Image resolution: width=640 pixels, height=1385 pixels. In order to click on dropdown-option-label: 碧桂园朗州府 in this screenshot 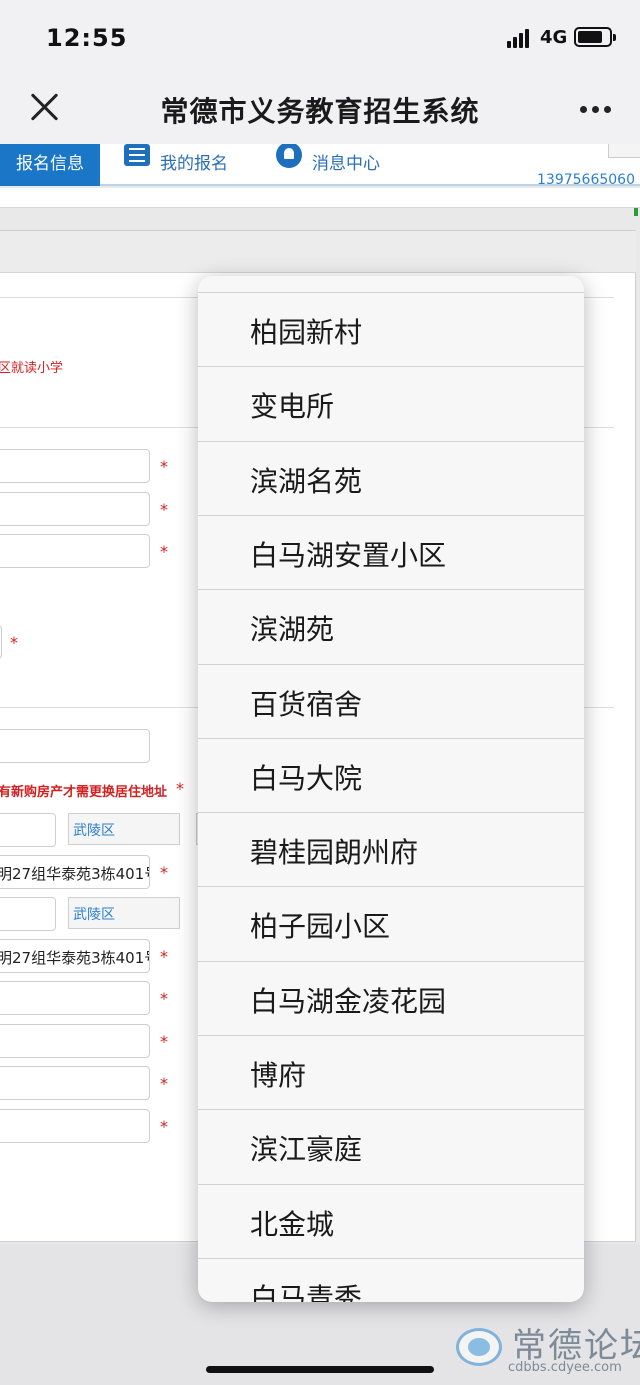, I will do `click(334, 853)`.